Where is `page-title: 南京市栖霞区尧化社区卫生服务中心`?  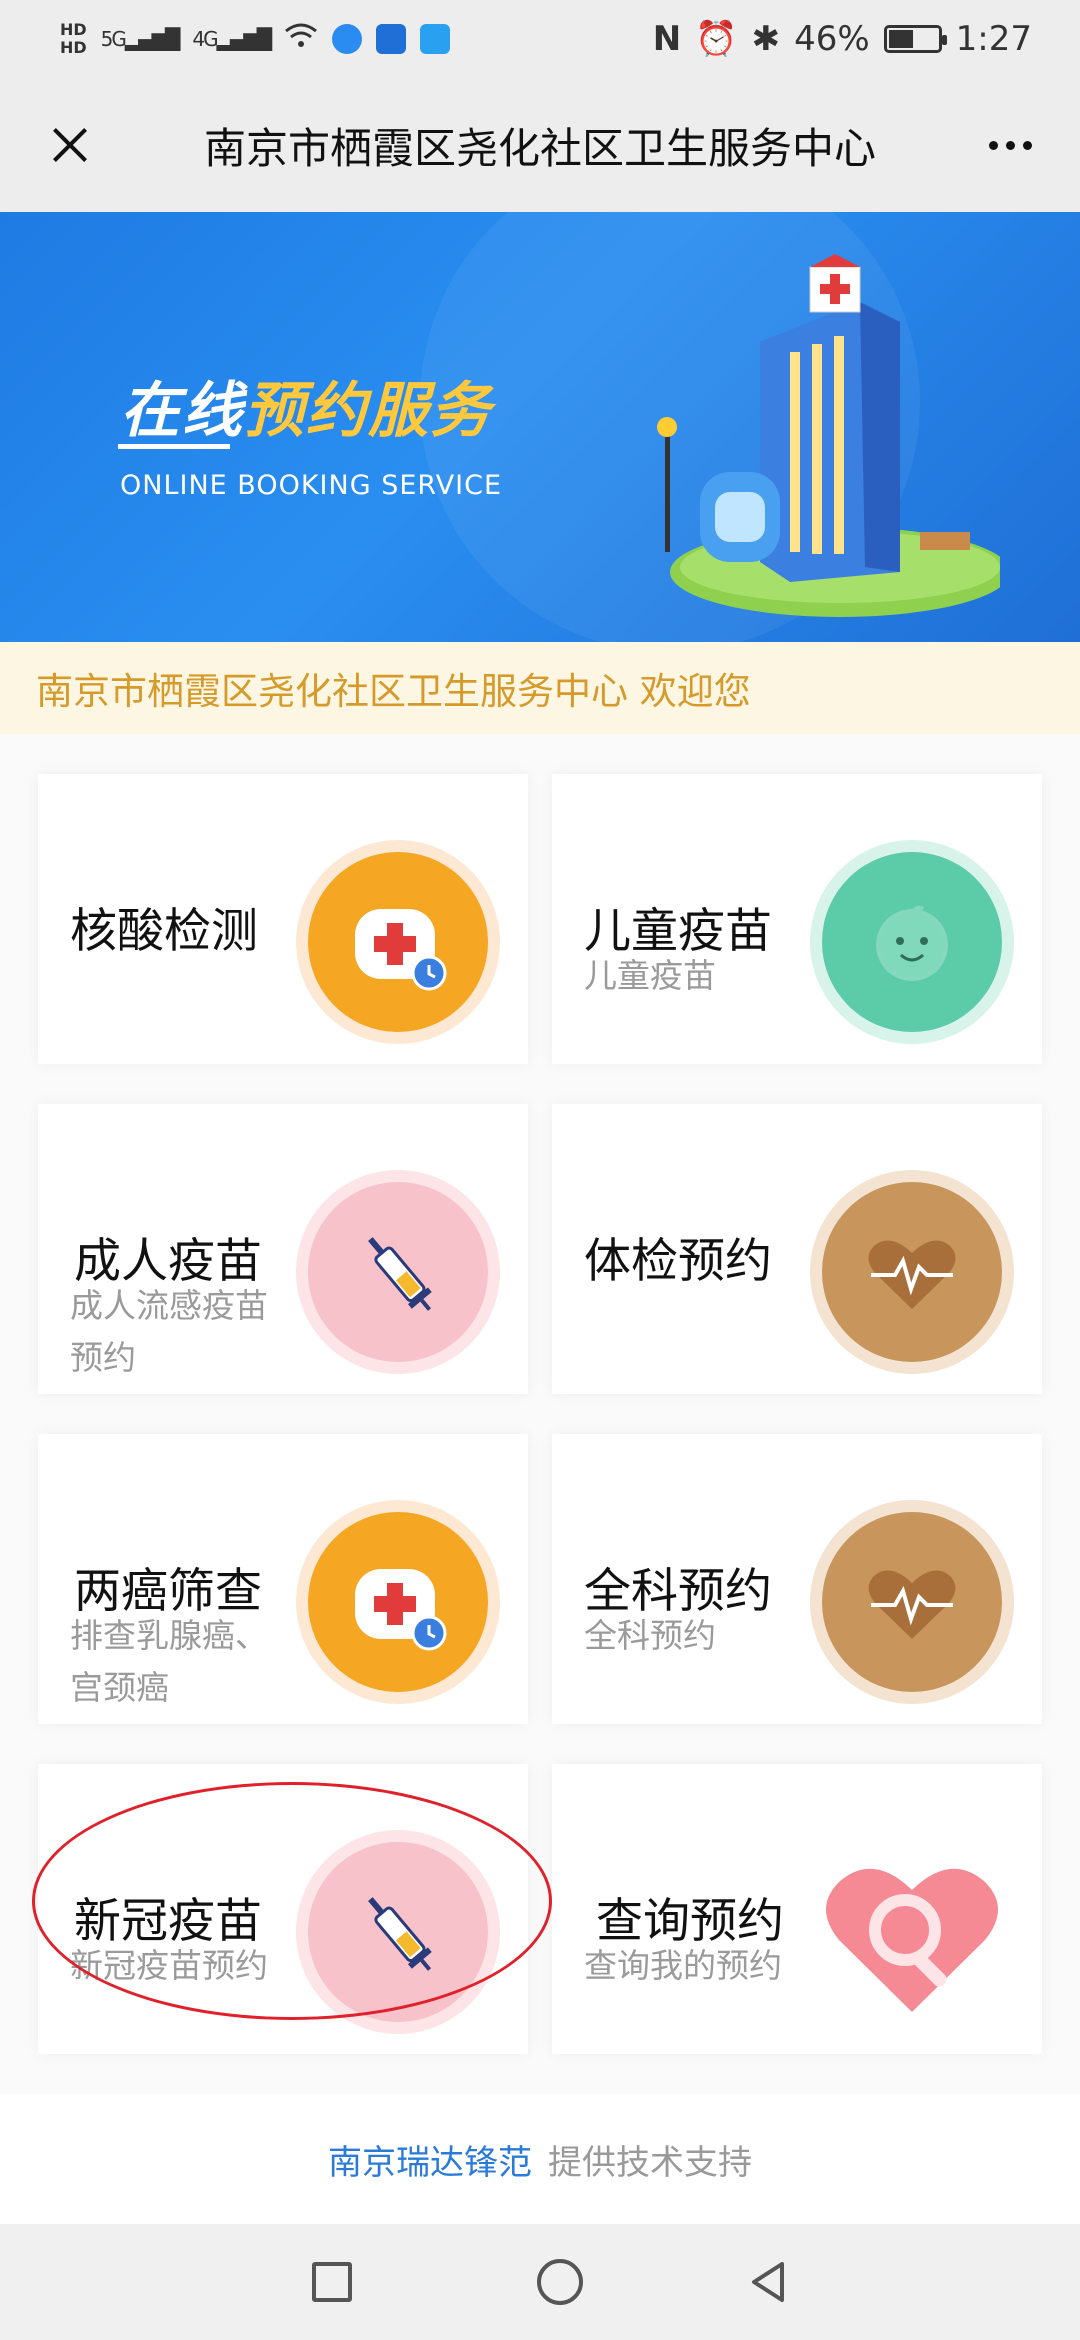 page-title: 南京市栖霞区尧化社区卫生服务中心 is located at coordinates (539, 148).